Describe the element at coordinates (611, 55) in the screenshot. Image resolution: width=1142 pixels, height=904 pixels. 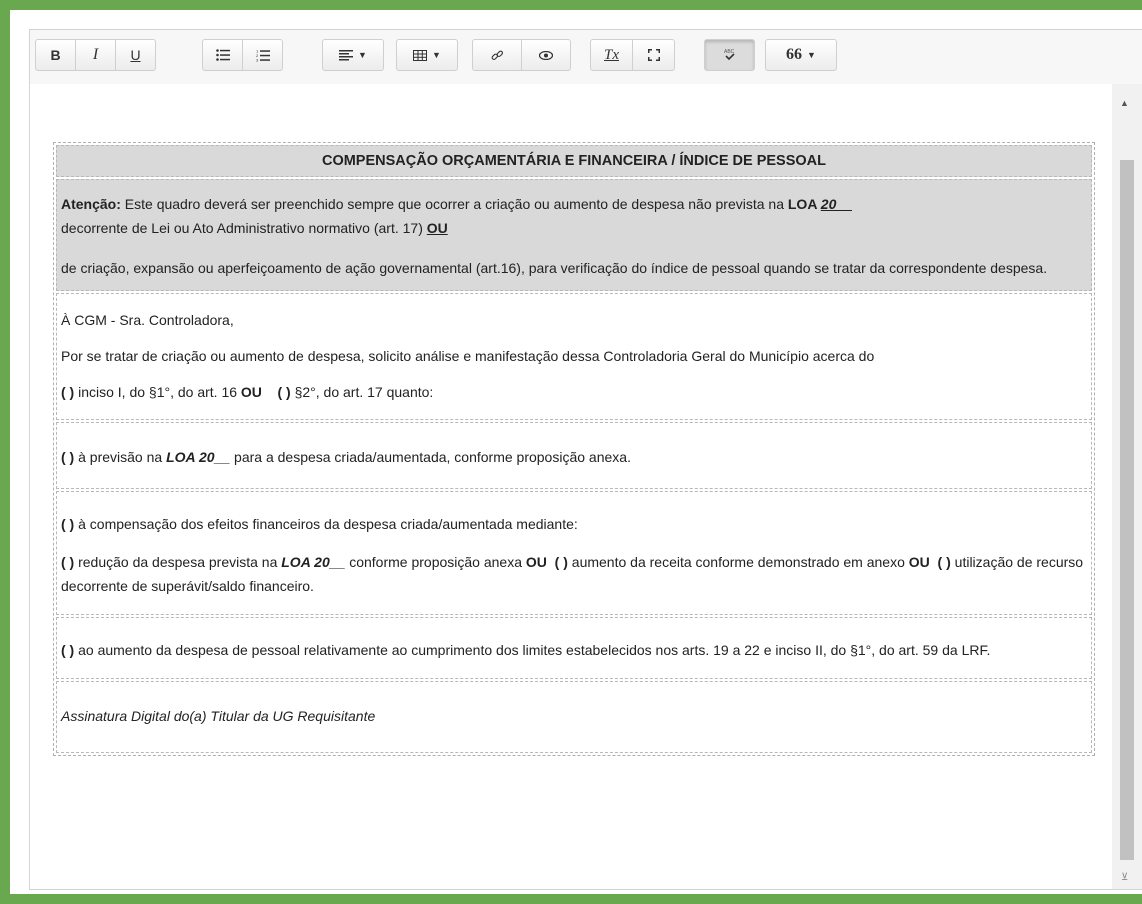
I see `clear-format-button: Tx` at that location.